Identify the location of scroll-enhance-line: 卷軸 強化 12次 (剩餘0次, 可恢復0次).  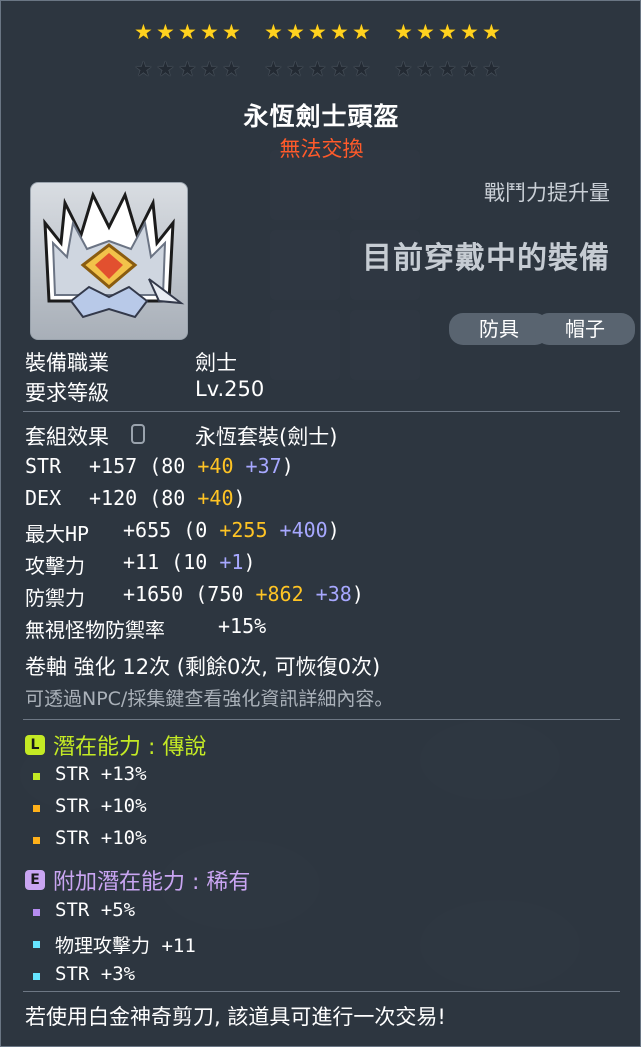
(203, 667).